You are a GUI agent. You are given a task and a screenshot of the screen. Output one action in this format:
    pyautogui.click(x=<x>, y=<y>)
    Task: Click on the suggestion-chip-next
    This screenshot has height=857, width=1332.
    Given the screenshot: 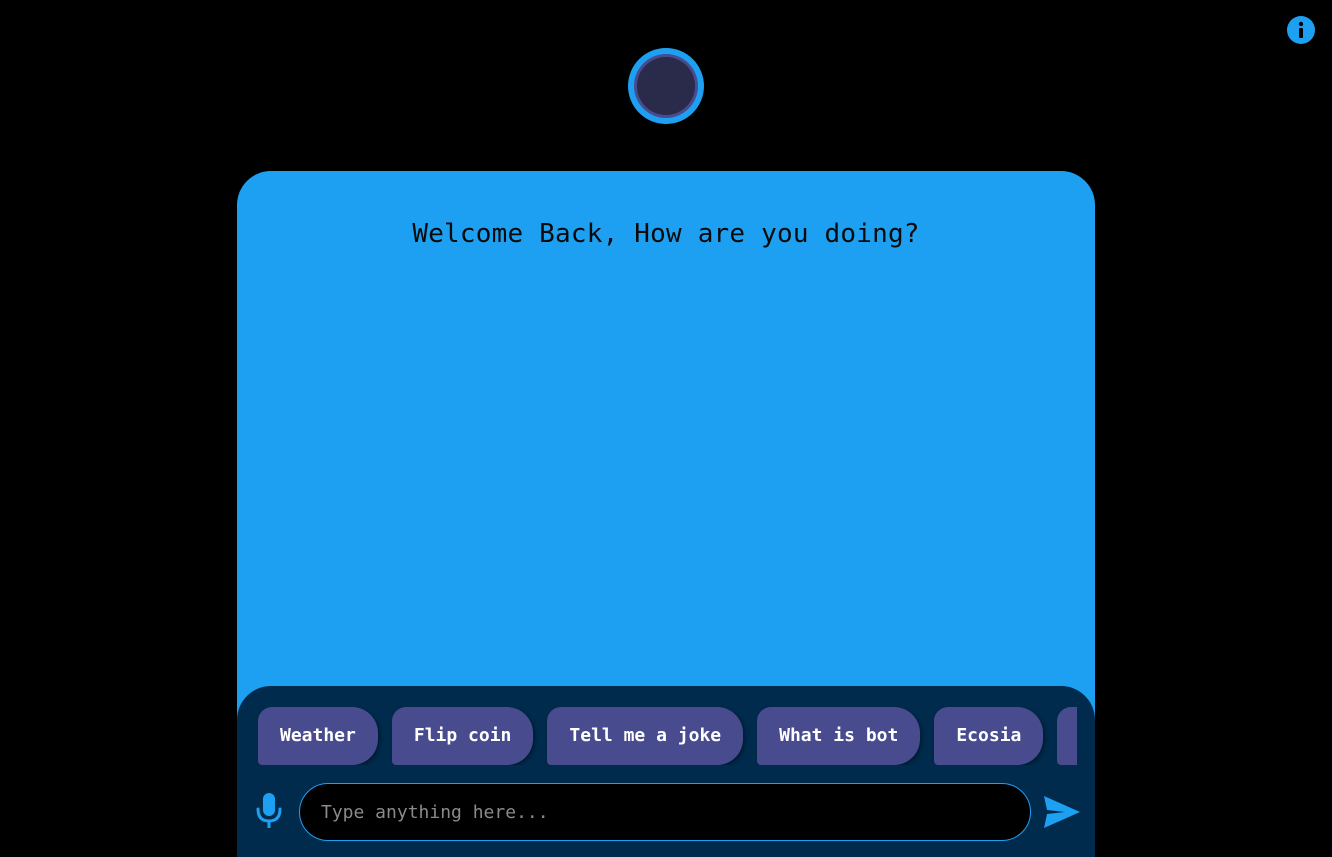 What is the action you would take?
    pyautogui.click(x=1067, y=736)
    